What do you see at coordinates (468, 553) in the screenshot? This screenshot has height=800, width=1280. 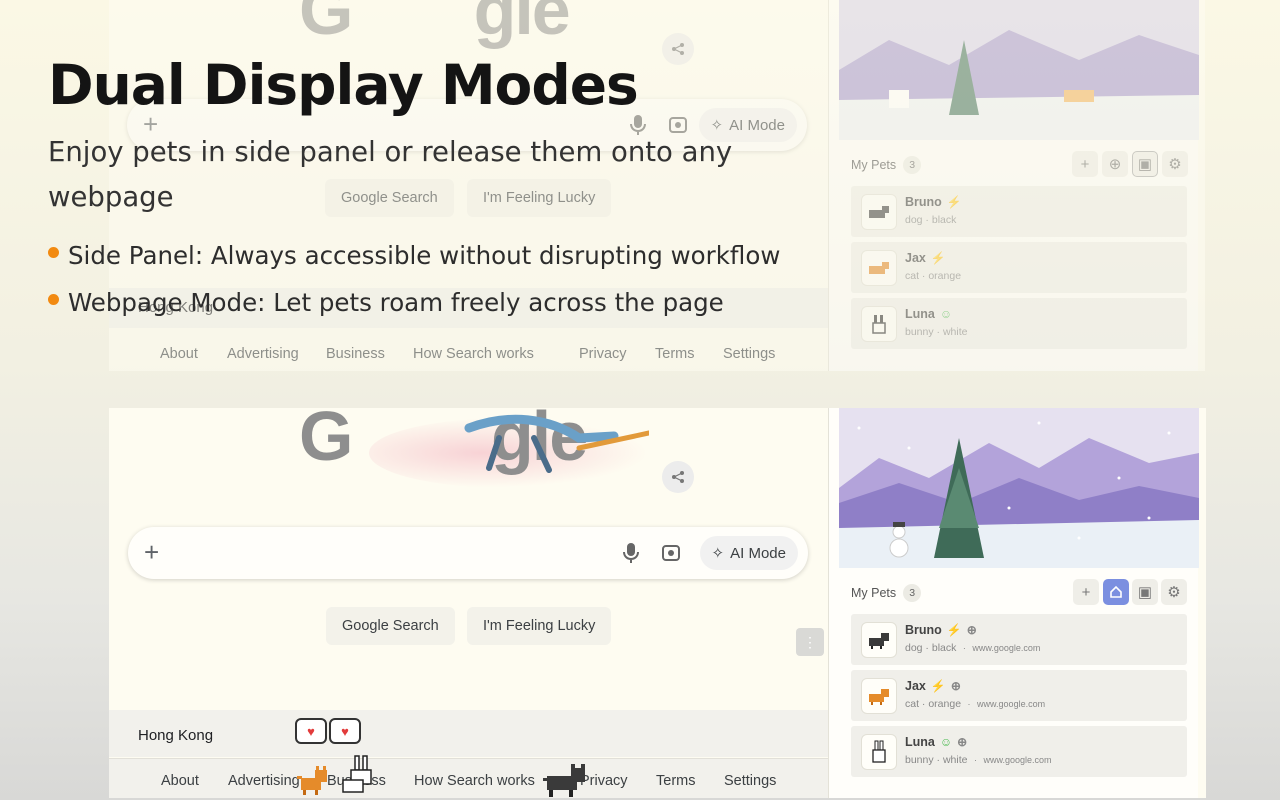 I see `search-box: + ✧ AI Mode` at bounding box center [468, 553].